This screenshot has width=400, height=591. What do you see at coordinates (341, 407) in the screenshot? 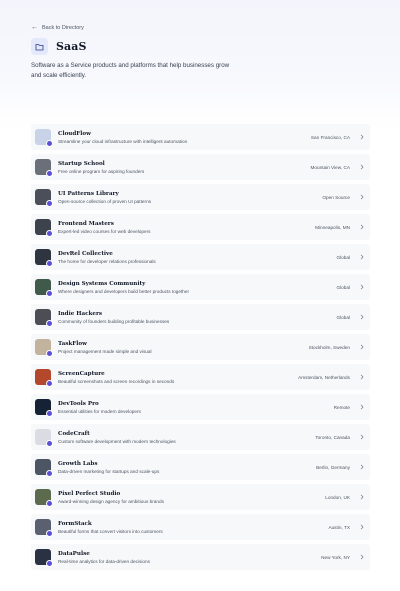
I see `company-location: Remote` at bounding box center [341, 407].